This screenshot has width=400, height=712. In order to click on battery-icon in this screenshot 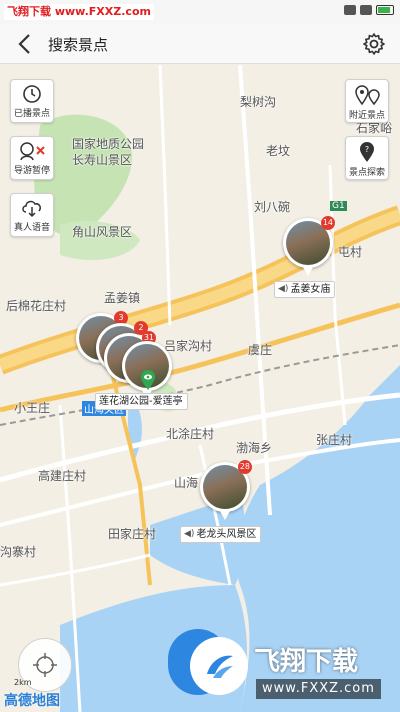, I will do `click(385, 10)`.